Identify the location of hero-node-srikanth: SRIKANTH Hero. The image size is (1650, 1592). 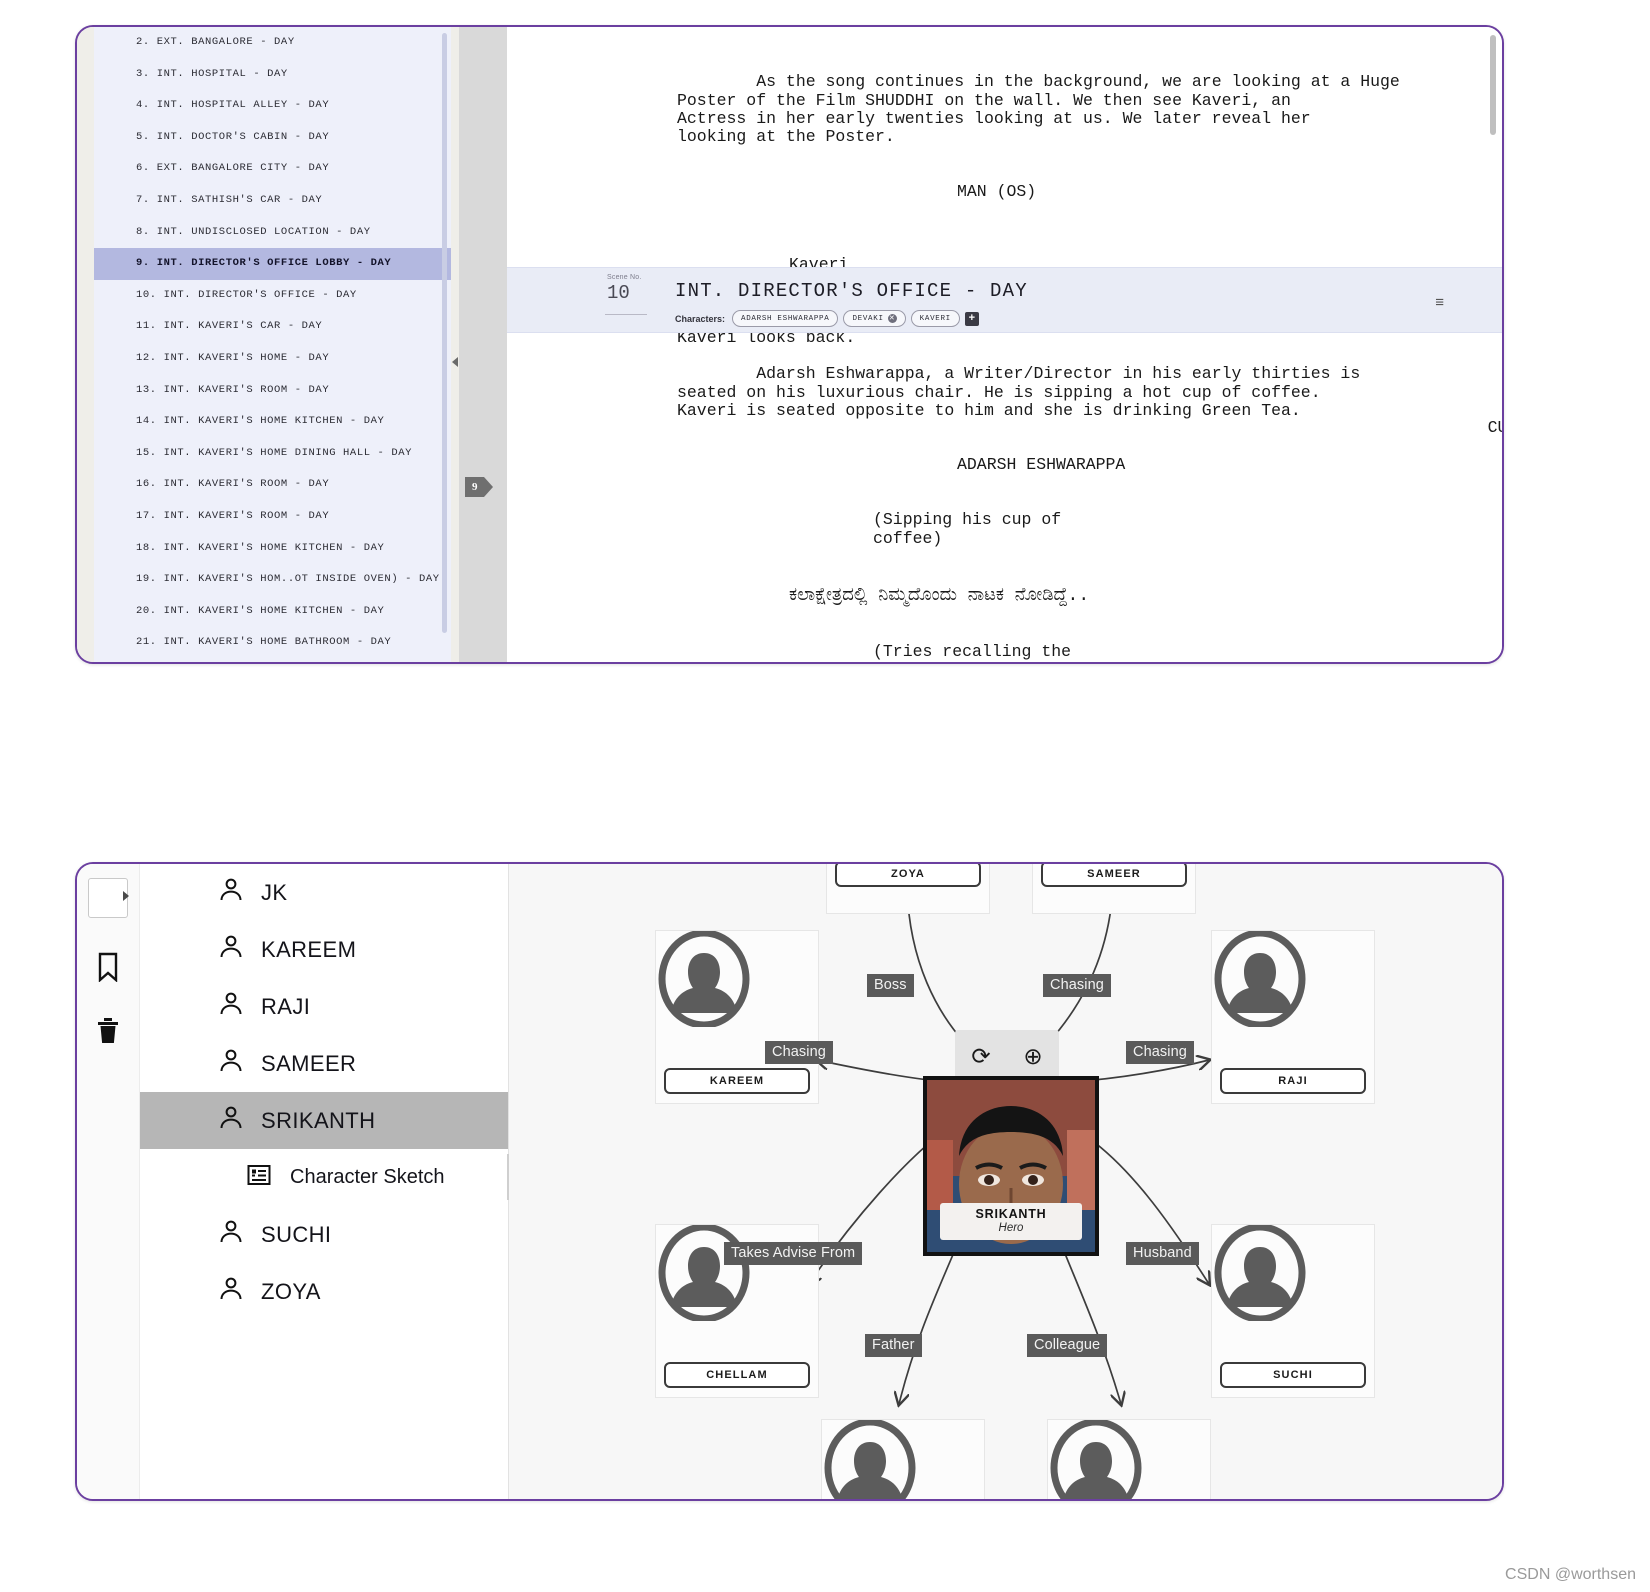
(1011, 1166).